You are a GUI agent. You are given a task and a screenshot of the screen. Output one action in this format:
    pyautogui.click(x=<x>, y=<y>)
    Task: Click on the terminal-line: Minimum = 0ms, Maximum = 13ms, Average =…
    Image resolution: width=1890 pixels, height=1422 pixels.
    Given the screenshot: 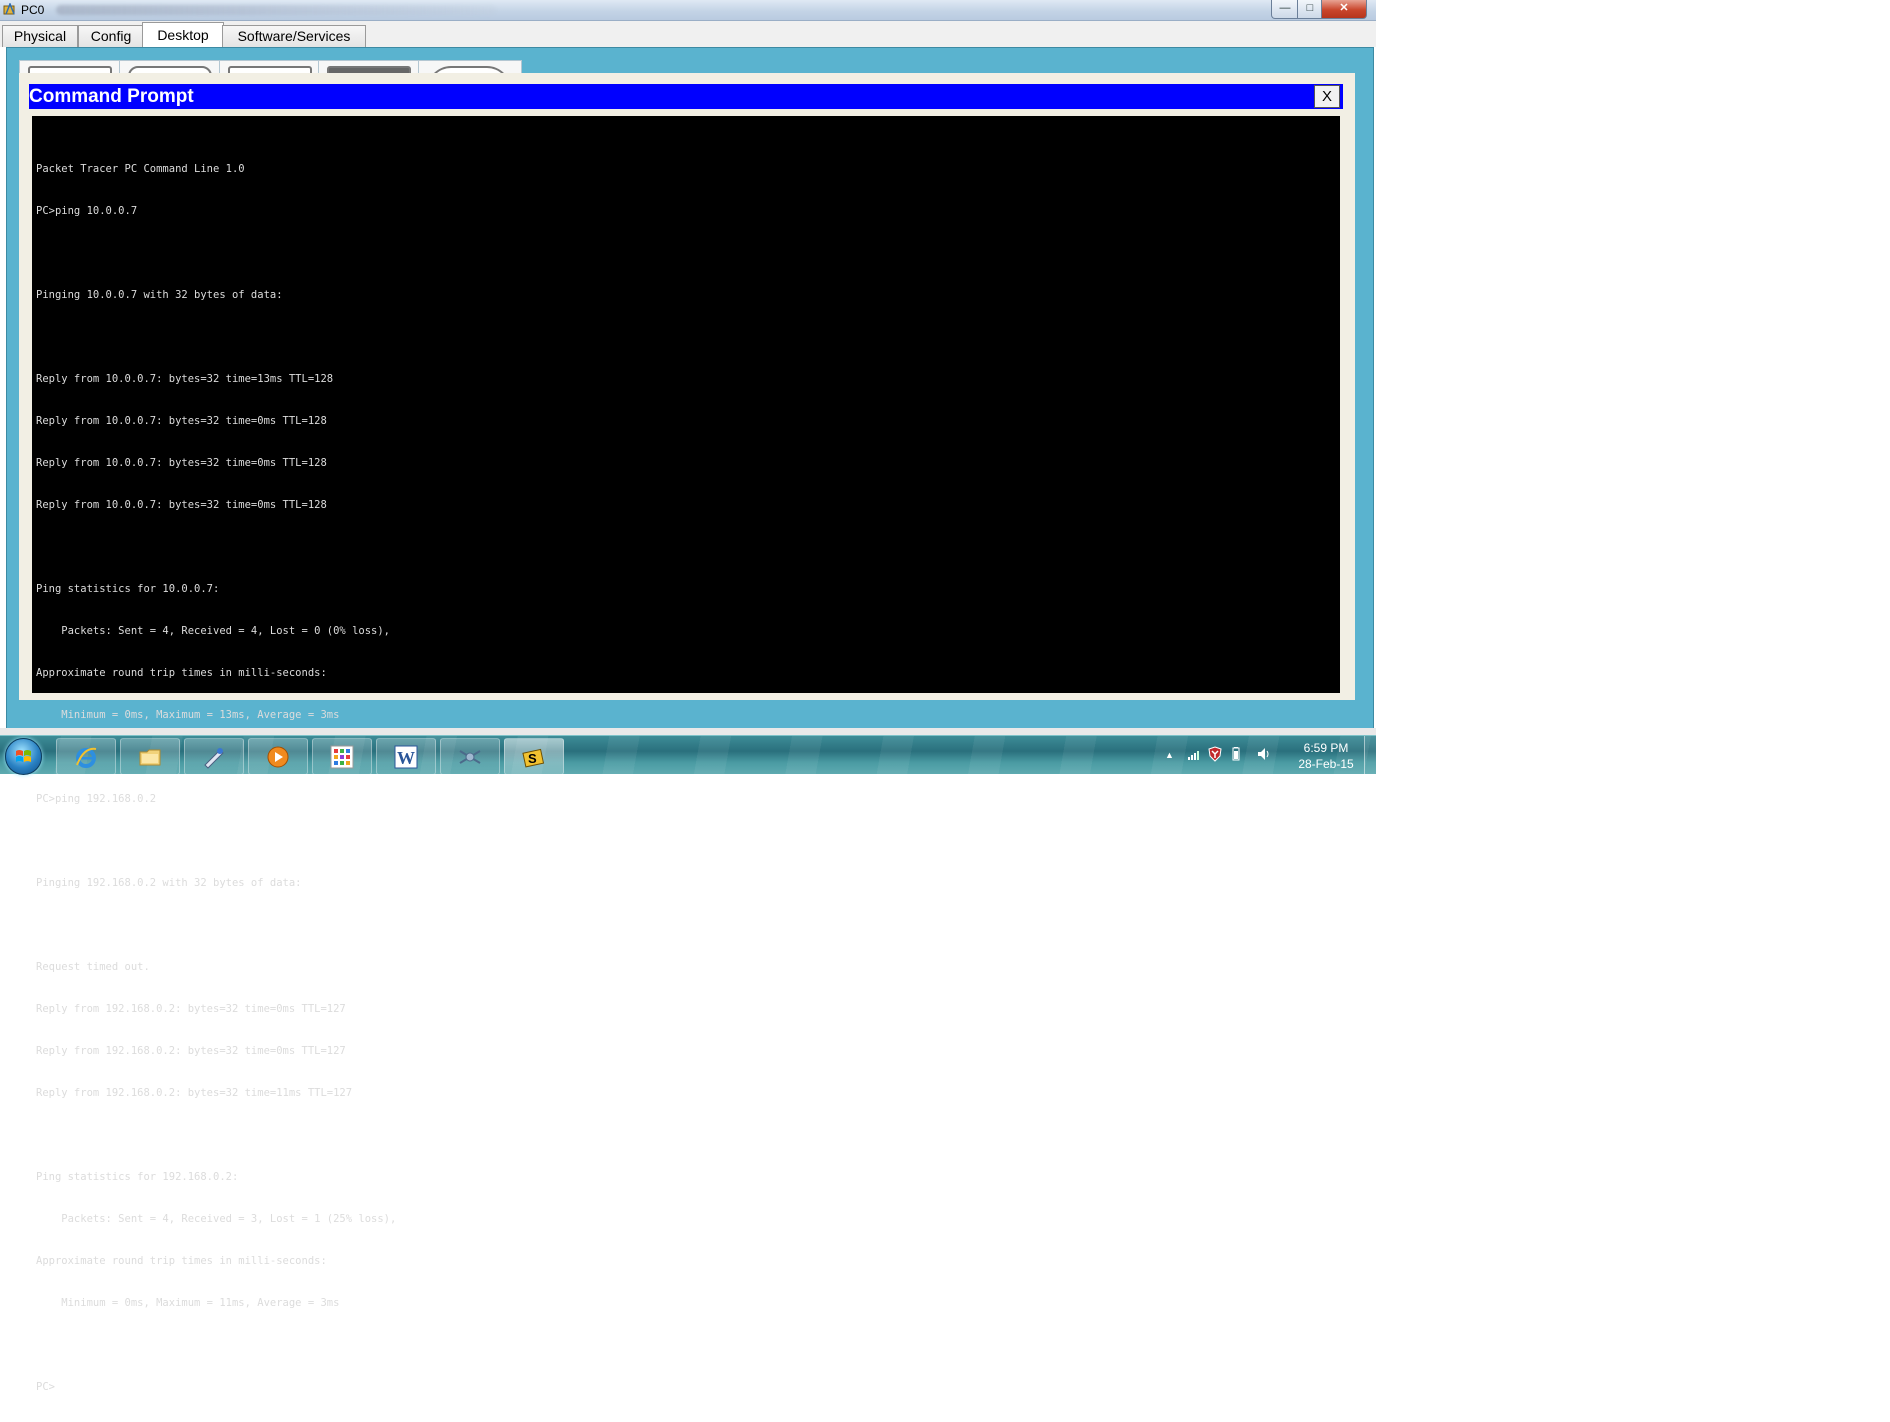 What is the action you would take?
    pyautogui.click(x=188, y=715)
    